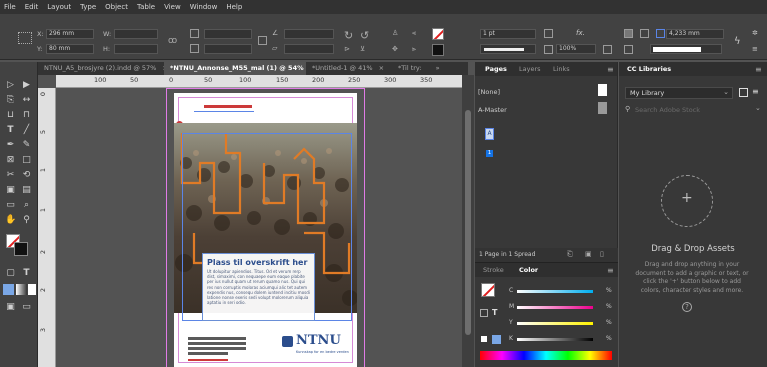 The width and height of the screenshot is (767, 367). Describe the element at coordinates (235, 68) in the screenshot. I see `tab-annonse: *NTNU_Annonse_M55_mal (1) @ 54% ×` at that location.